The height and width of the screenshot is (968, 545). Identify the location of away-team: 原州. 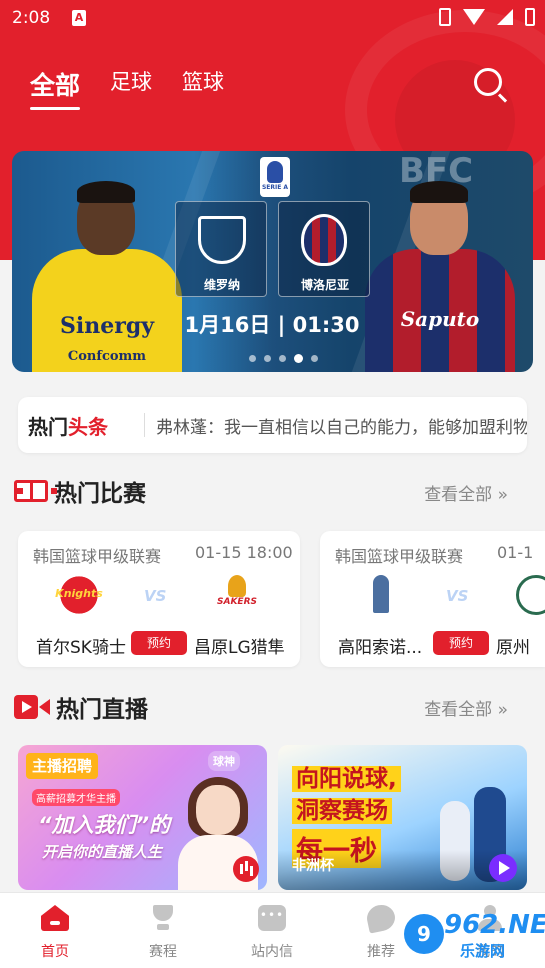
(513, 648).